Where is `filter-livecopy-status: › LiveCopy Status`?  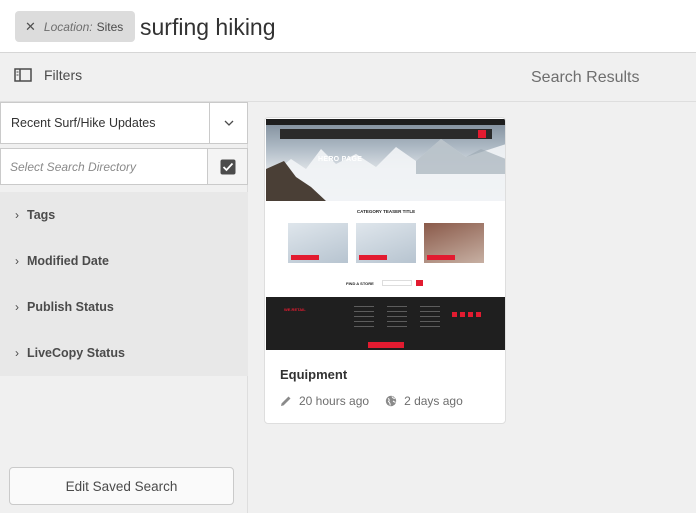 filter-livecopy-status: › LiveCopy Status is located at coordinates (124, 353).